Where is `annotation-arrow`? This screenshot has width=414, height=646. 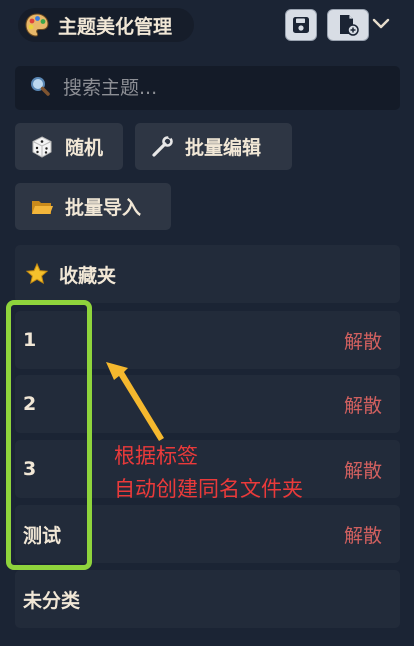 annotation-arrow is located at coordinates (135, 401).